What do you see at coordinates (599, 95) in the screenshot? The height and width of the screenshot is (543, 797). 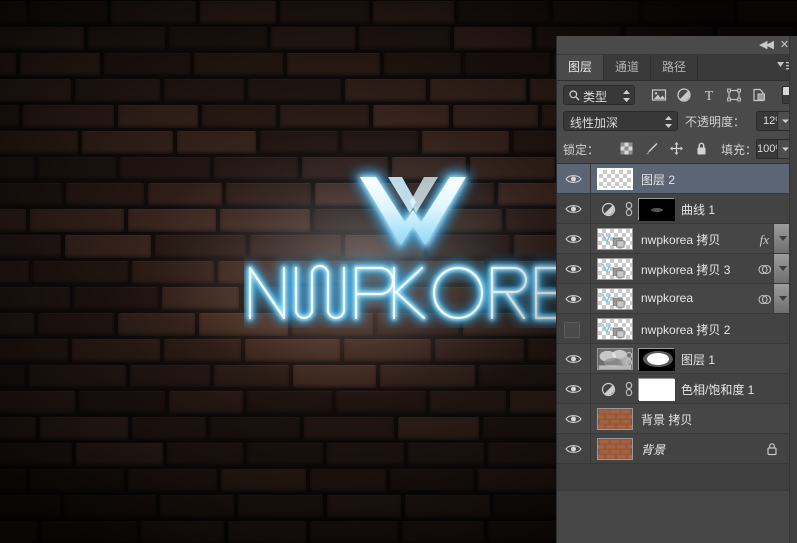 I see `filter-kind-select: 类型` at bounding box center [599, 95].